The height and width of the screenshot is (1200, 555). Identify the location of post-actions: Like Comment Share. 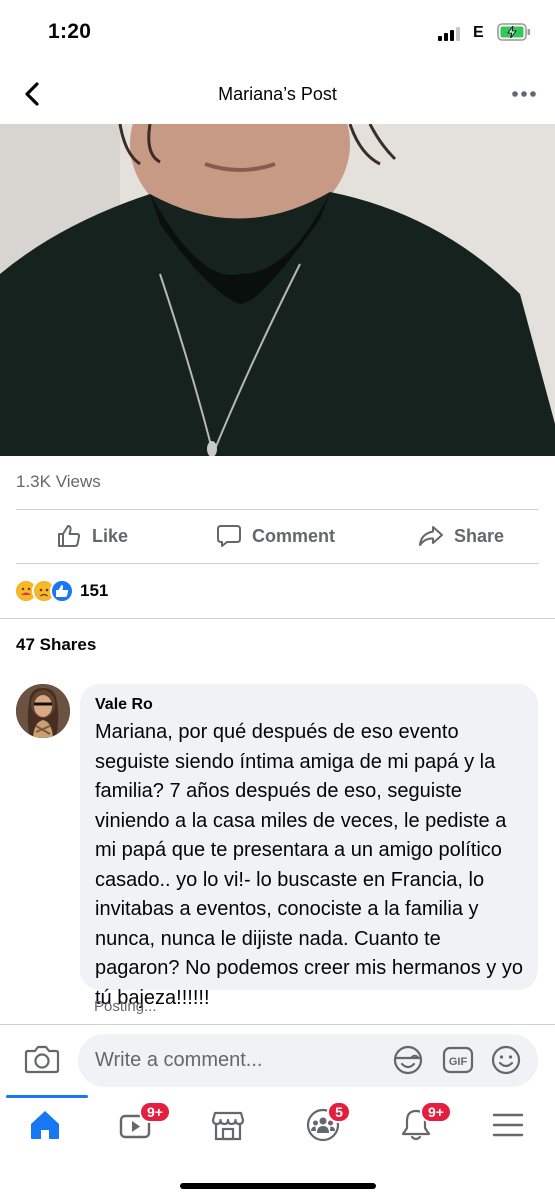
(277, 536).